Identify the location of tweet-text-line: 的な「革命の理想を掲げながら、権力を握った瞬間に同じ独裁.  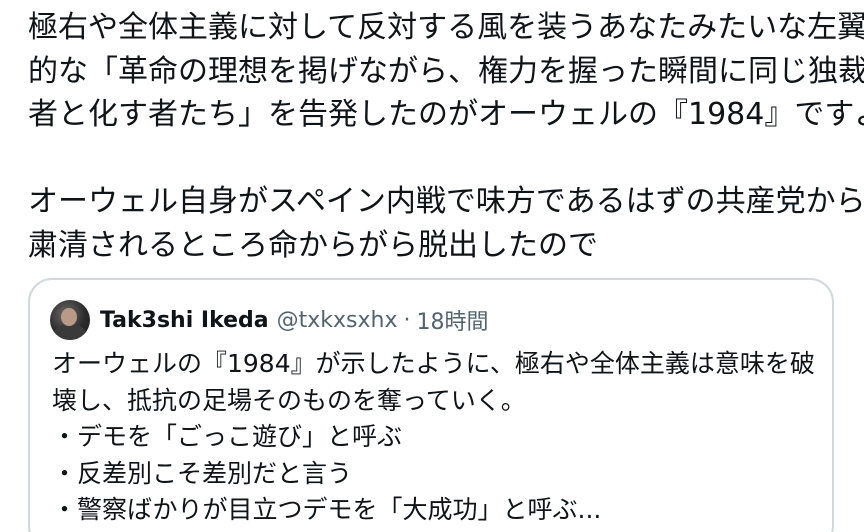
(446, 71).